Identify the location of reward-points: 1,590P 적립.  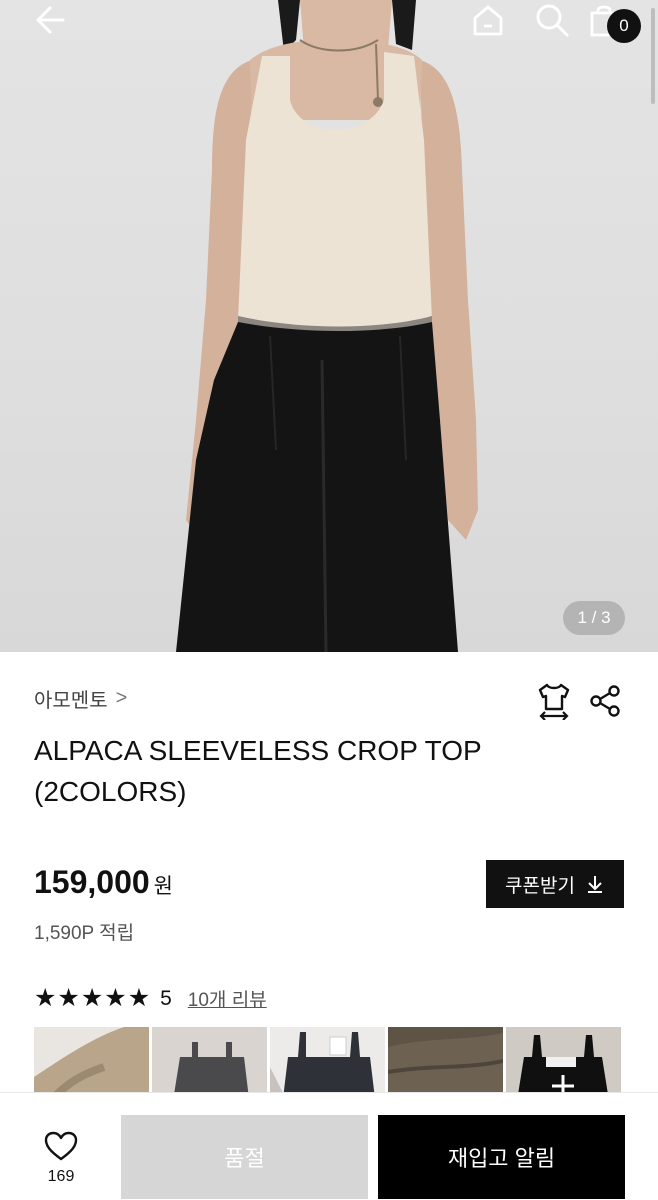
(84, 933).